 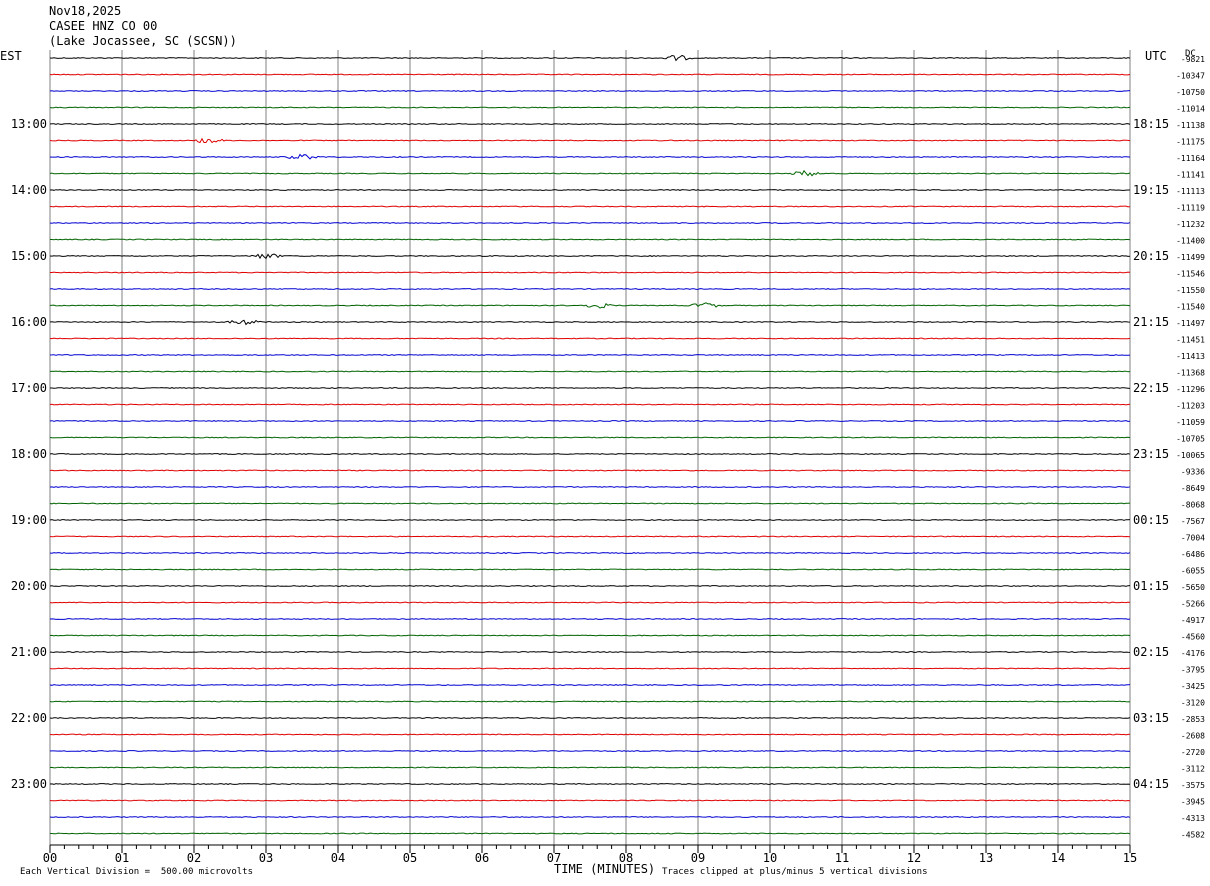 What do you see at coordinates (50, 858) in the screenshot?
I see `x-tick-label: 00` at bounding box center [50, 858].